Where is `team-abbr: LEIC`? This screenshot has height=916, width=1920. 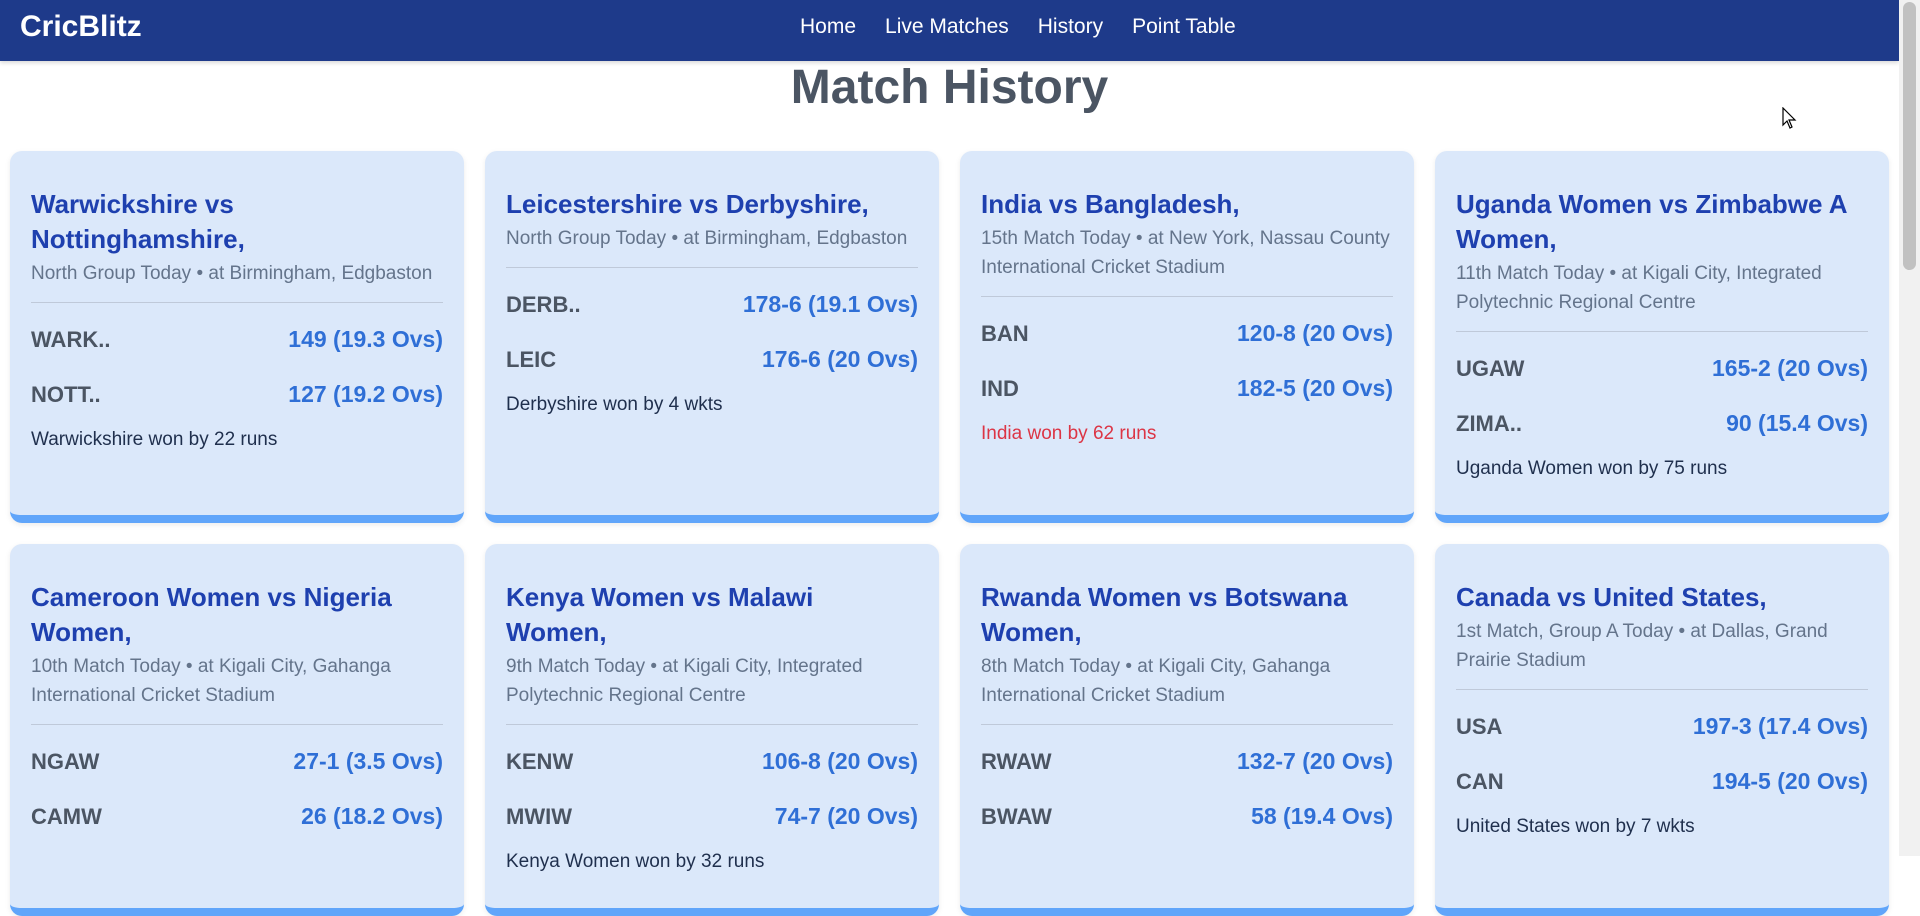
team-abbr: LEIC is located at coordinates (531, 359).